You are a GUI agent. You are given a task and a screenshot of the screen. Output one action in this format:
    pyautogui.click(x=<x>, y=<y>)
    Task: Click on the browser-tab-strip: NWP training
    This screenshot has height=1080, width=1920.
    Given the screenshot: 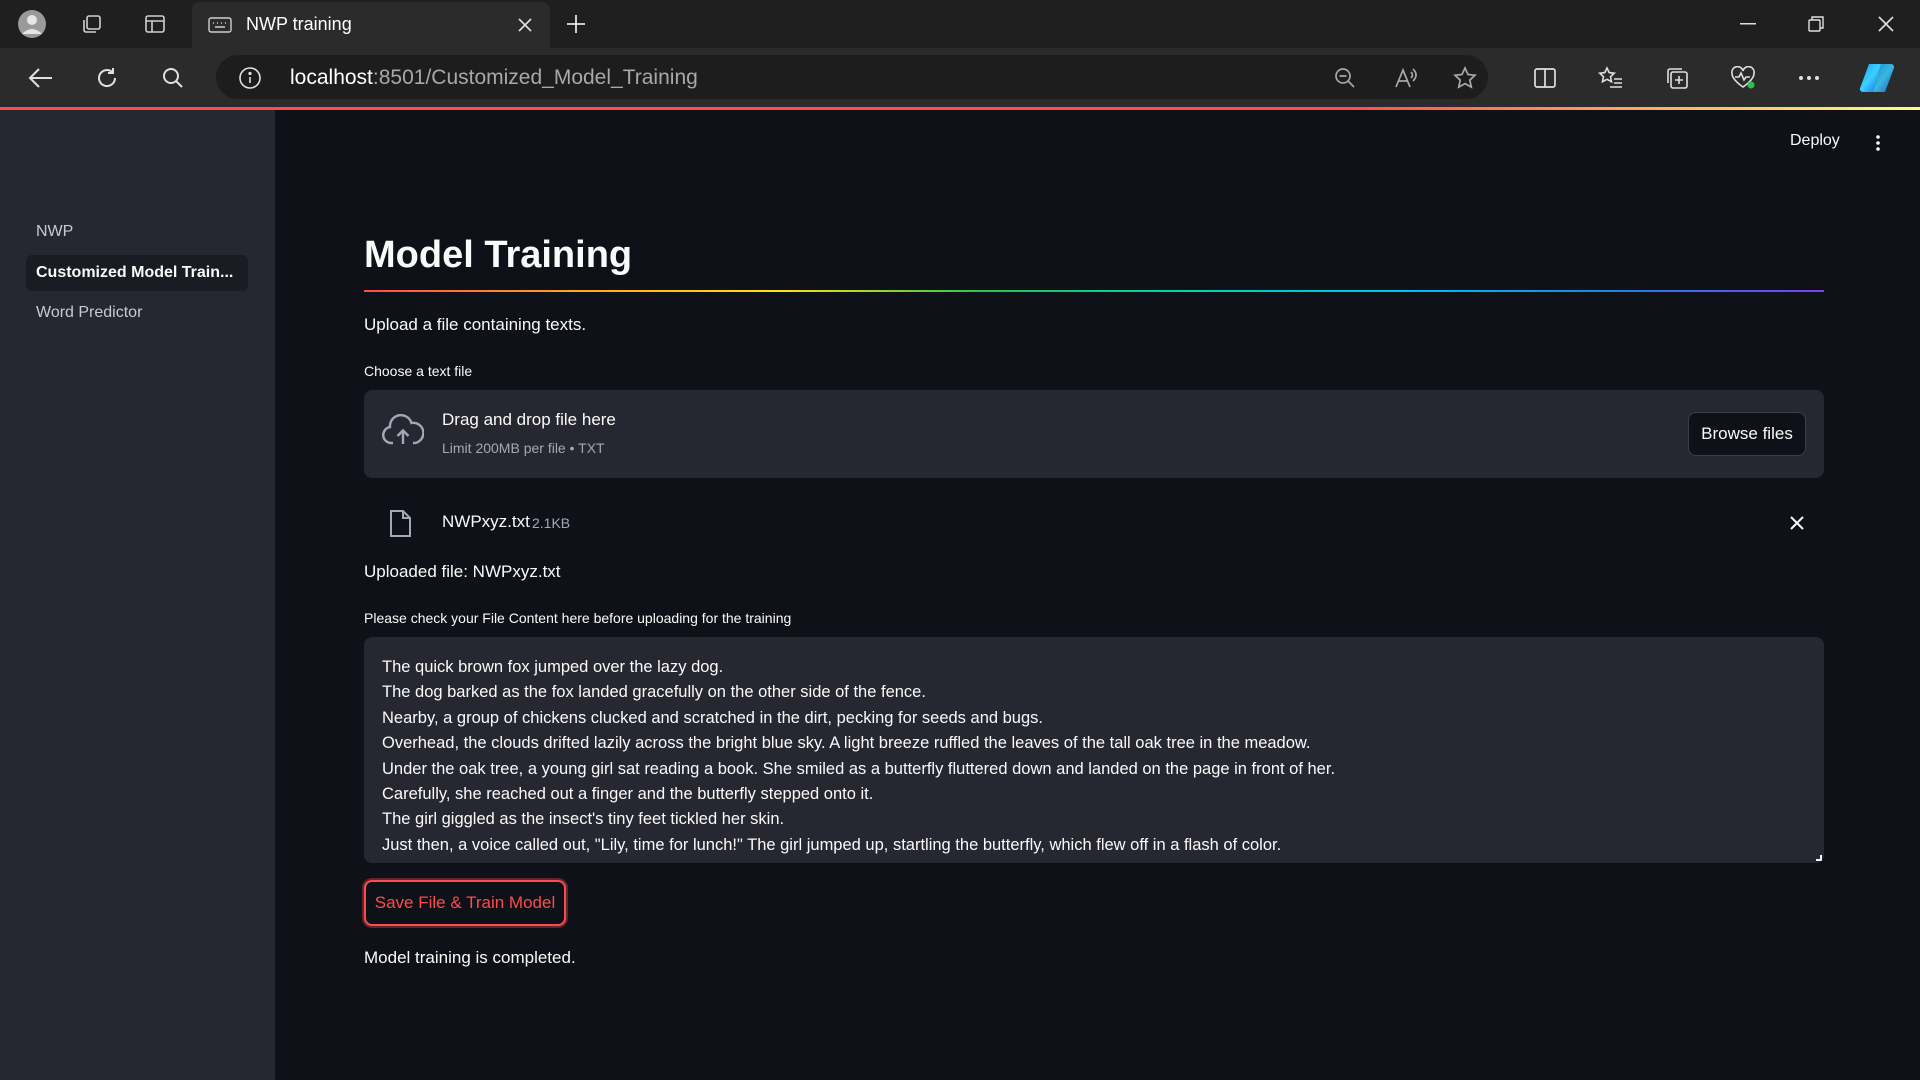 What is the action you would take?
    pyautogui.click(x=960, y=24)
    